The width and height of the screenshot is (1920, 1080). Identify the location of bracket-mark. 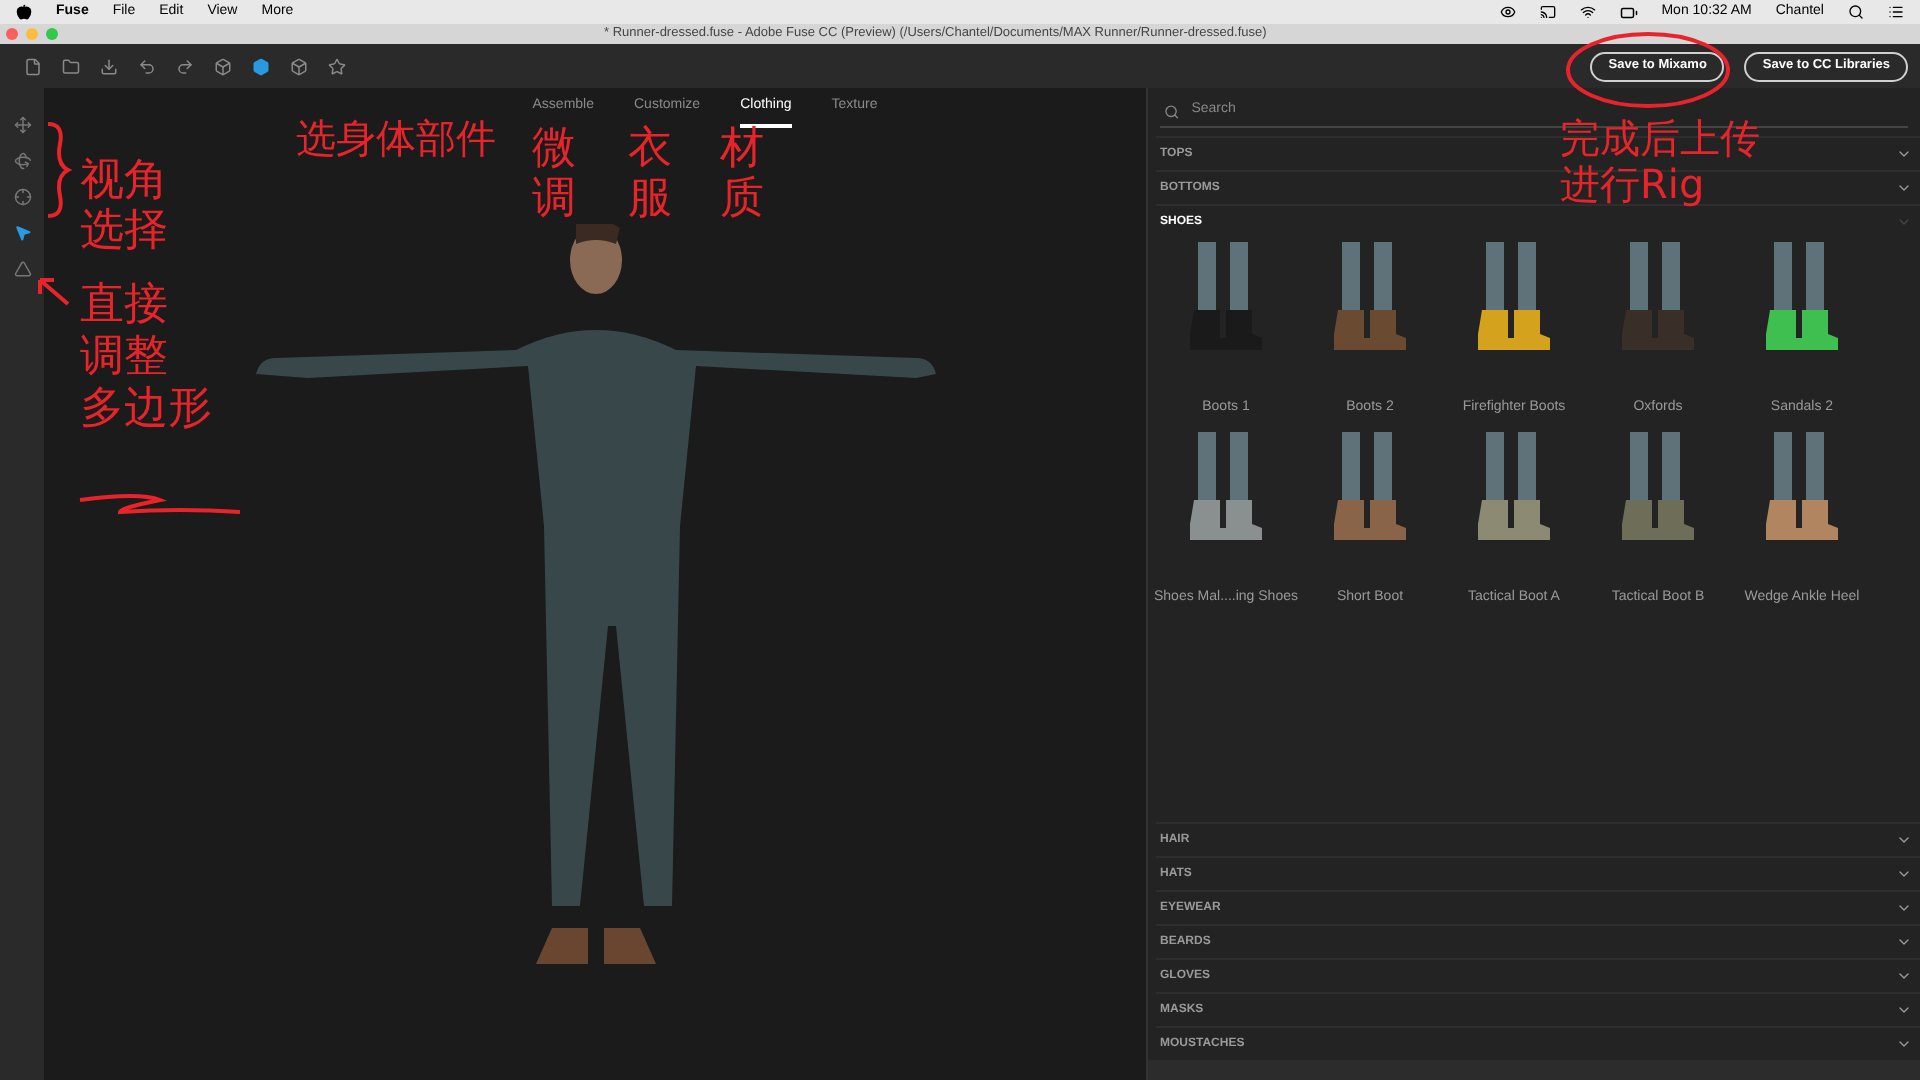
(58, 170).